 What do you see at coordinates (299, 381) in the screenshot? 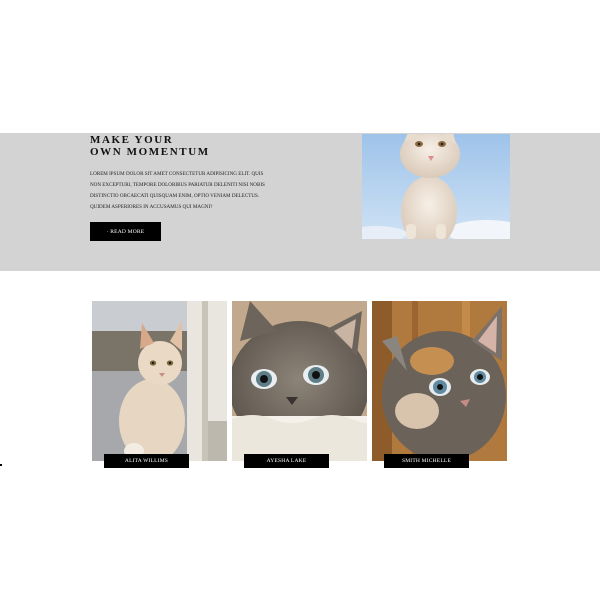
I see `team-photo-ayesha` at bounding box center [299, 381].